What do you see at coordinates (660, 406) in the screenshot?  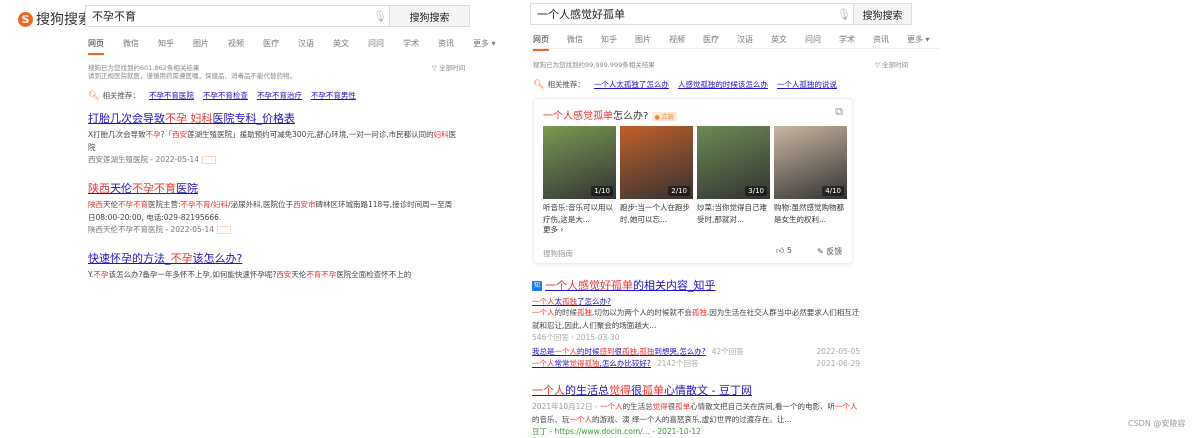 I see `highlight-text: 觉得` at bounding box center [660, 406].